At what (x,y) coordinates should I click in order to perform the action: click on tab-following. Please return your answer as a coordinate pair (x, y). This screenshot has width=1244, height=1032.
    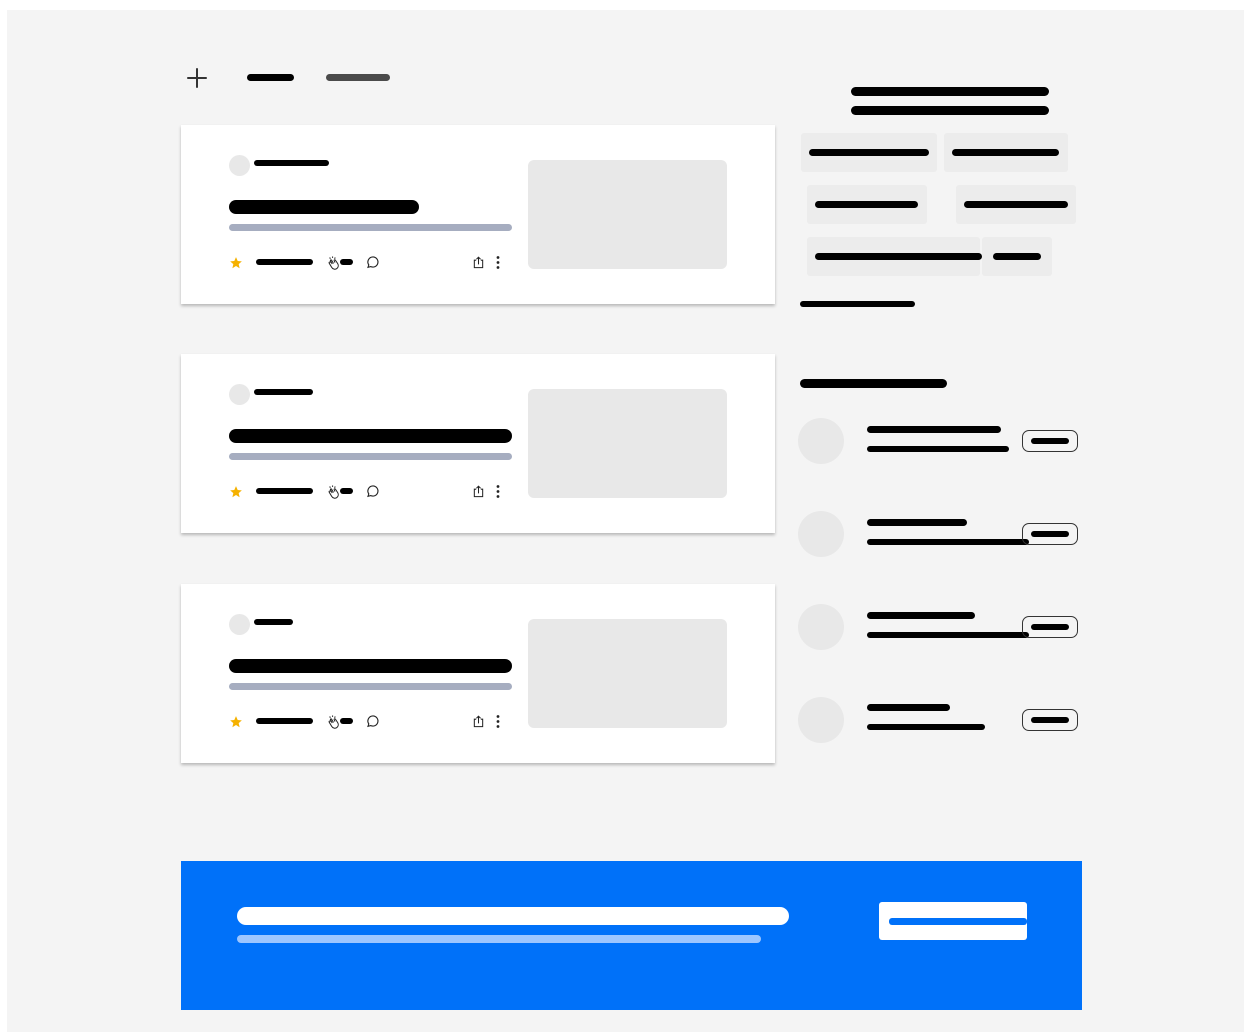
    Looking at the image, I should click on (358, 77).